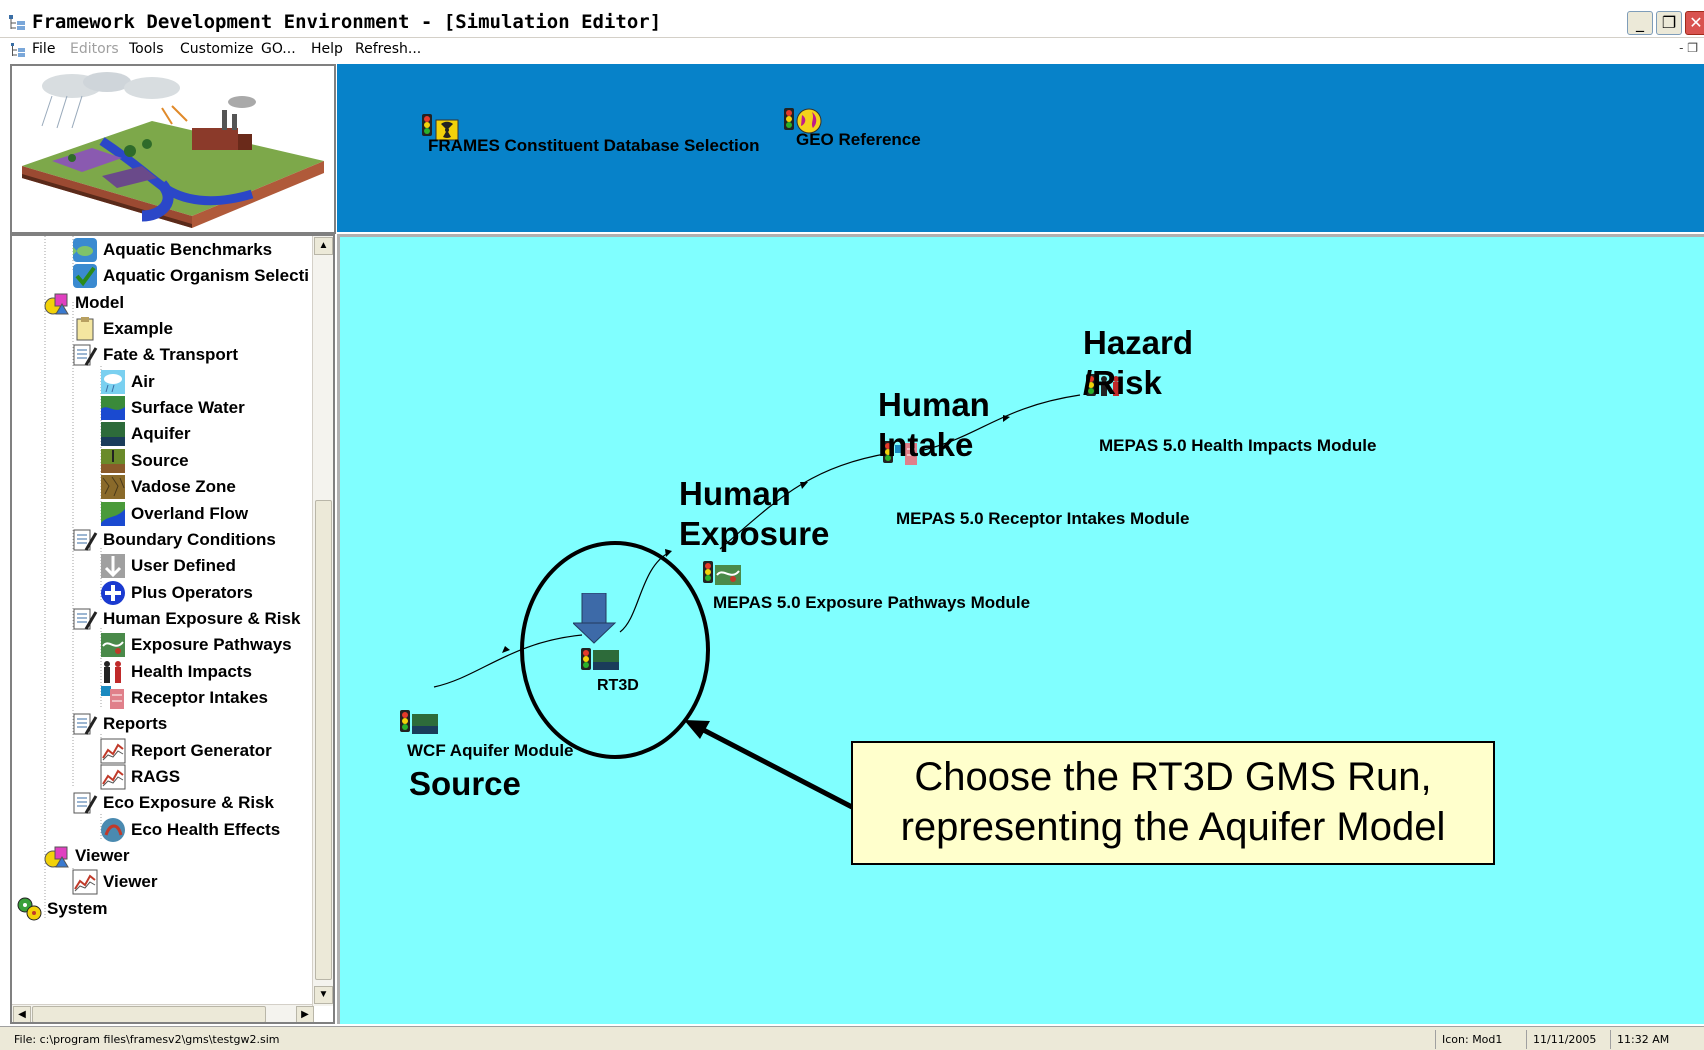 The width and height of the screenshot is (1704, 1050). I want to click on tree-item-receptor-intakes: Receptor Intakes, so click(184, 698).